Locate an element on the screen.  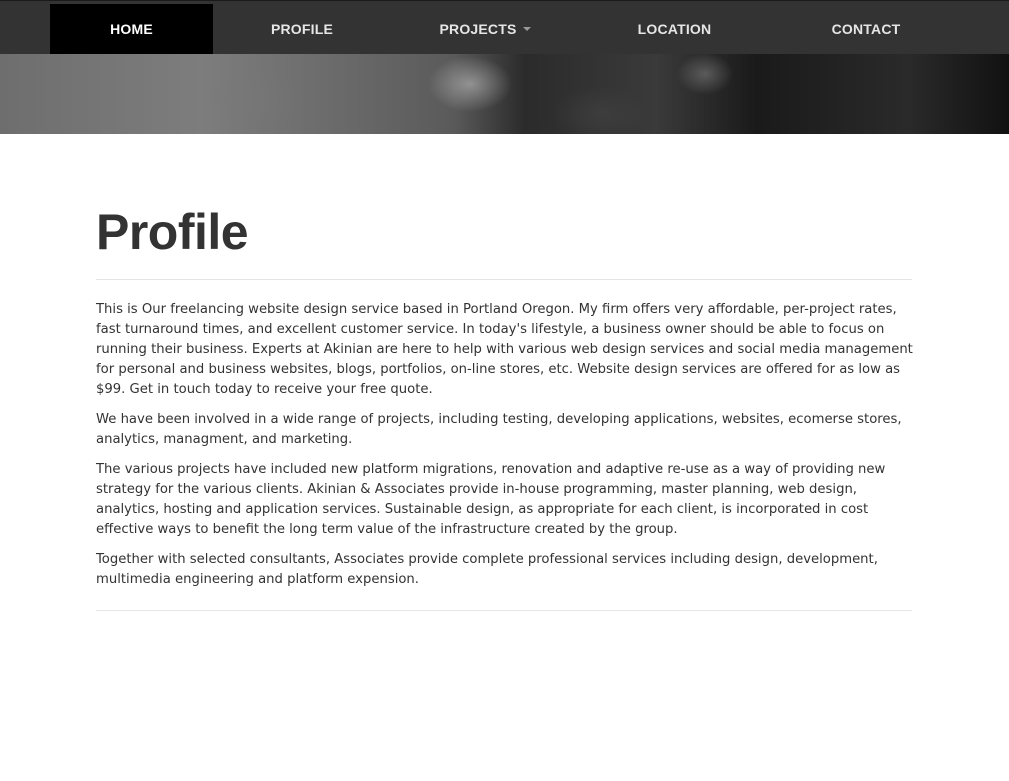
nav-contact: CONTACT is located at coordinates (866, 29).